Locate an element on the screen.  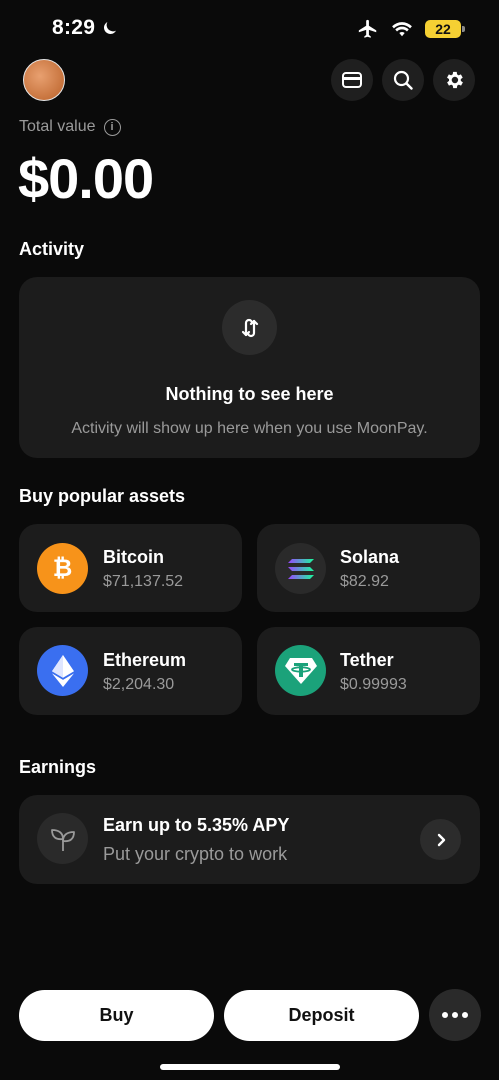
wifi-icon is located at coordinates (402, 29).